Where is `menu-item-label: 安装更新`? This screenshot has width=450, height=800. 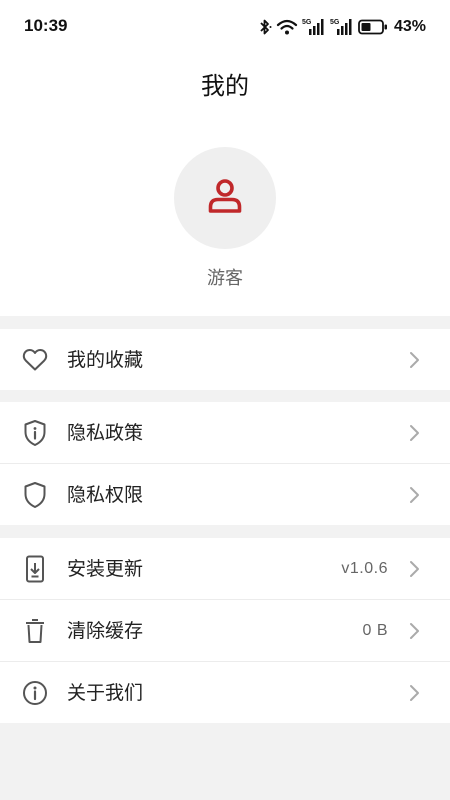 menu-item-label: 安装更新 is located at coordinates (105, 569).